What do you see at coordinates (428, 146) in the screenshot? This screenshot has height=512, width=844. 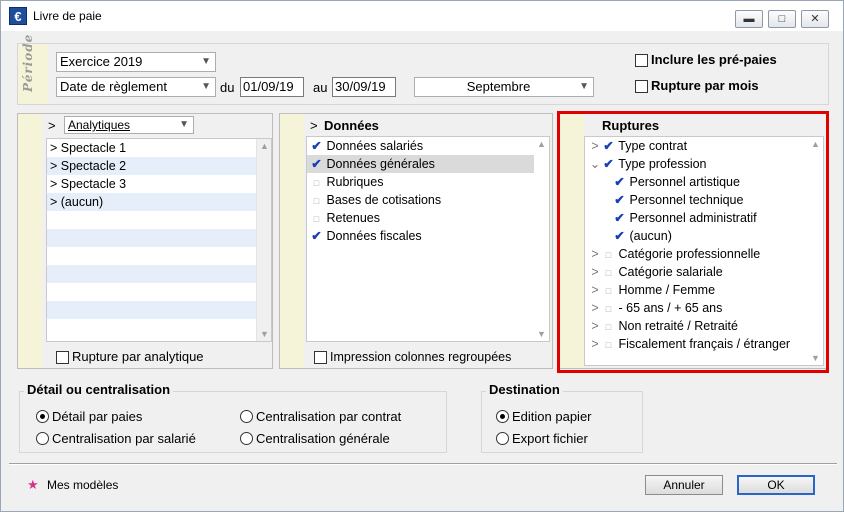 I see `list-item: ✔ Données salariés` at bounding box center [428, 146].